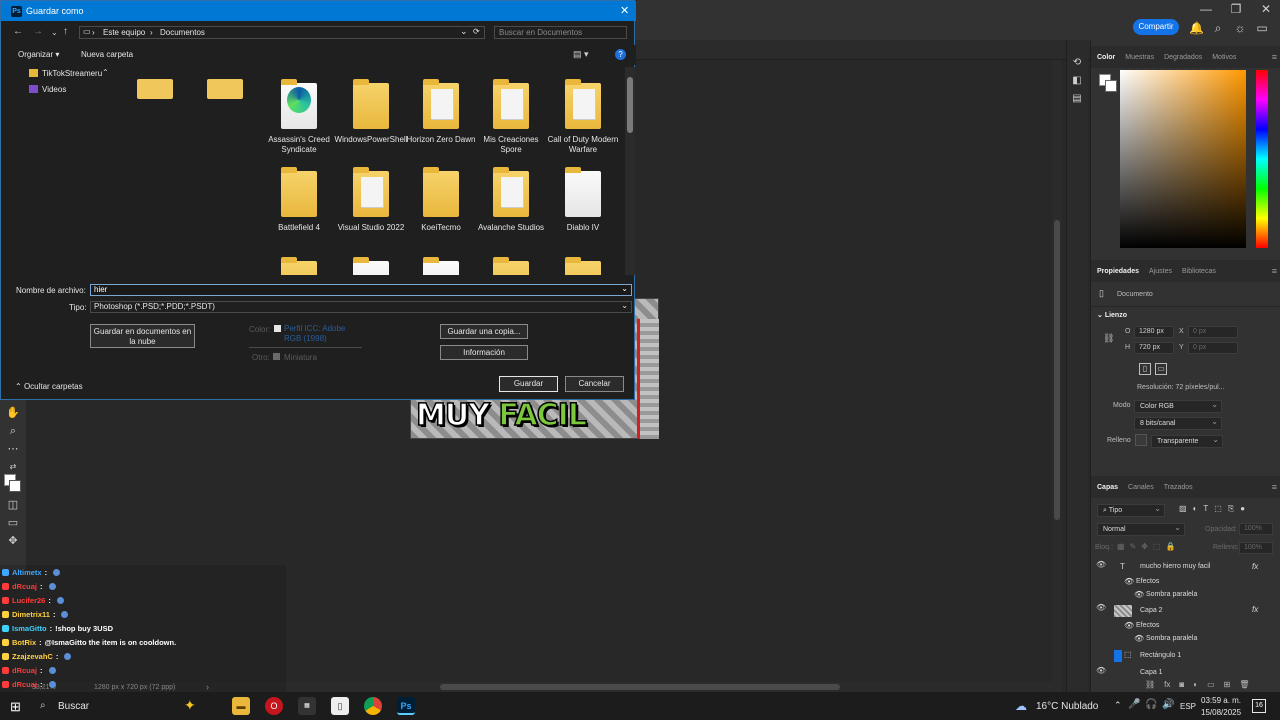  I want to click on folder-item: Battlefield 4, so click(299, 205).